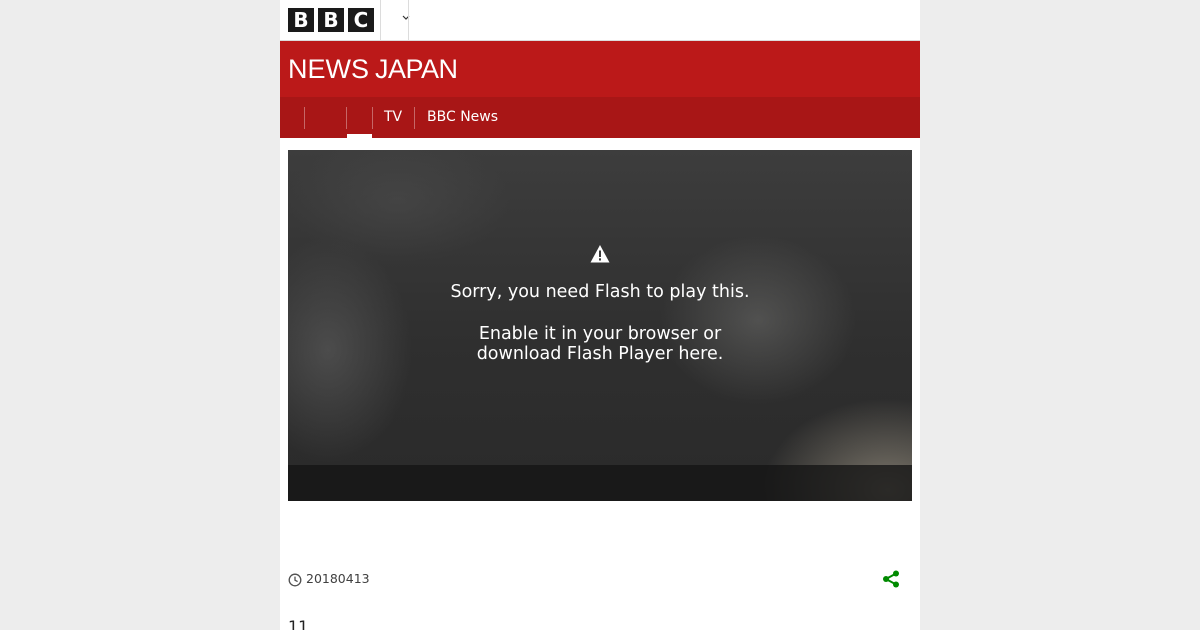 Image resolution: width=1200 pixels, height=630 pixels. I want to click on nav-item-active, so click(359, 117).